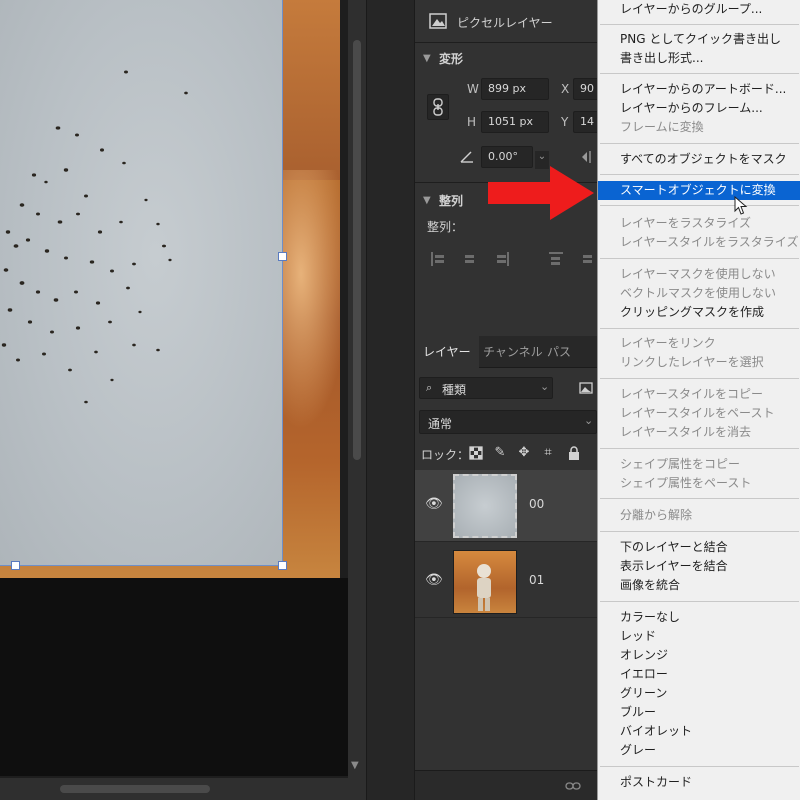  I want to click on menu-item-mask-all-objects: すべてのオブジェクトをマスク, so click(699, 159).